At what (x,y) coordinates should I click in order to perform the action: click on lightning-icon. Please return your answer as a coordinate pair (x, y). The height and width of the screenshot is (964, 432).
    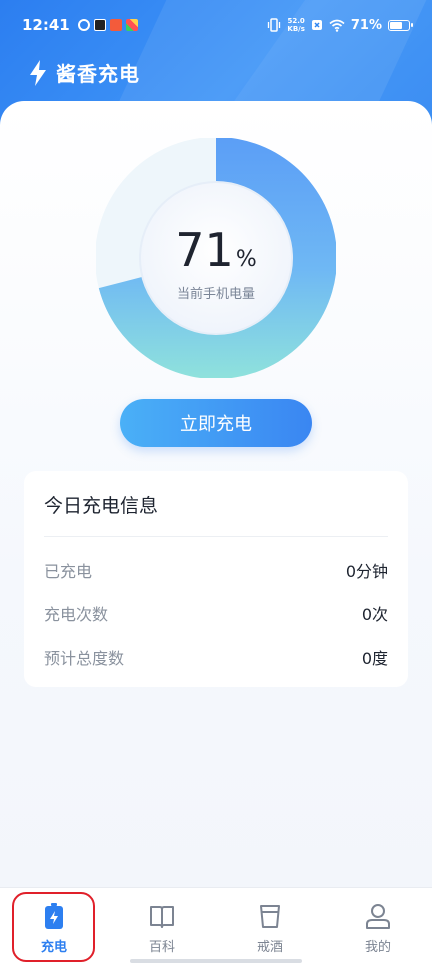
    Looking at the image, I should click on (38, 72).